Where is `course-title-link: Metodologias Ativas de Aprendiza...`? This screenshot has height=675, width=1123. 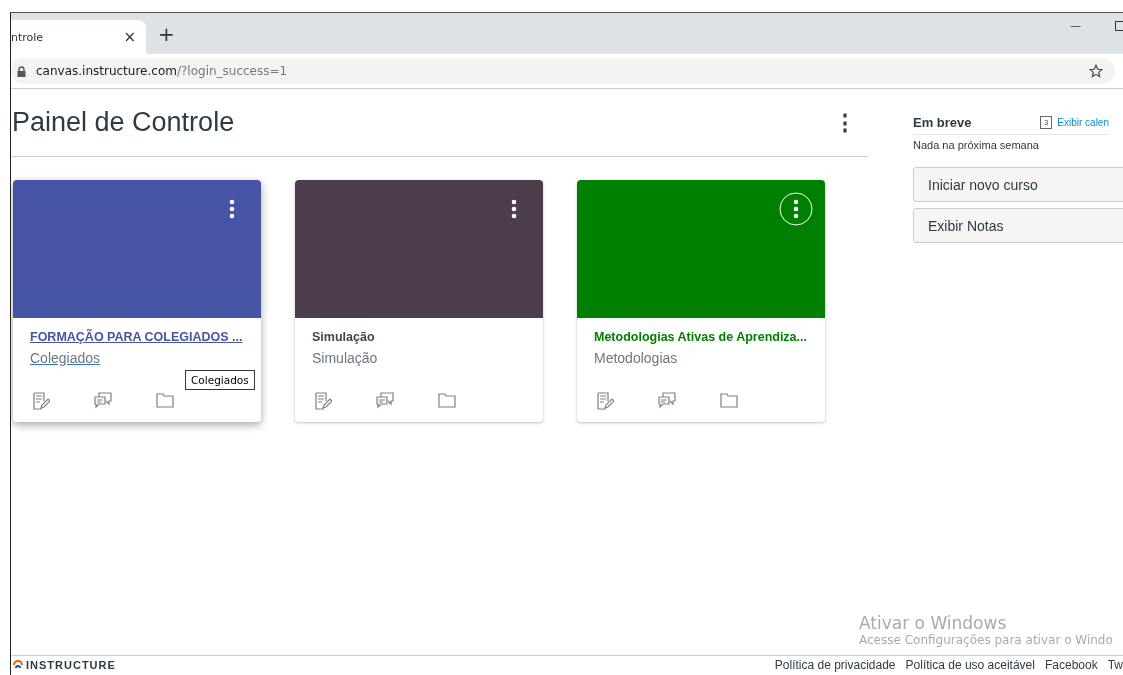 course-title-link: Metodologias Ativas de Aprendiza... is located at coordinates (701, 337).